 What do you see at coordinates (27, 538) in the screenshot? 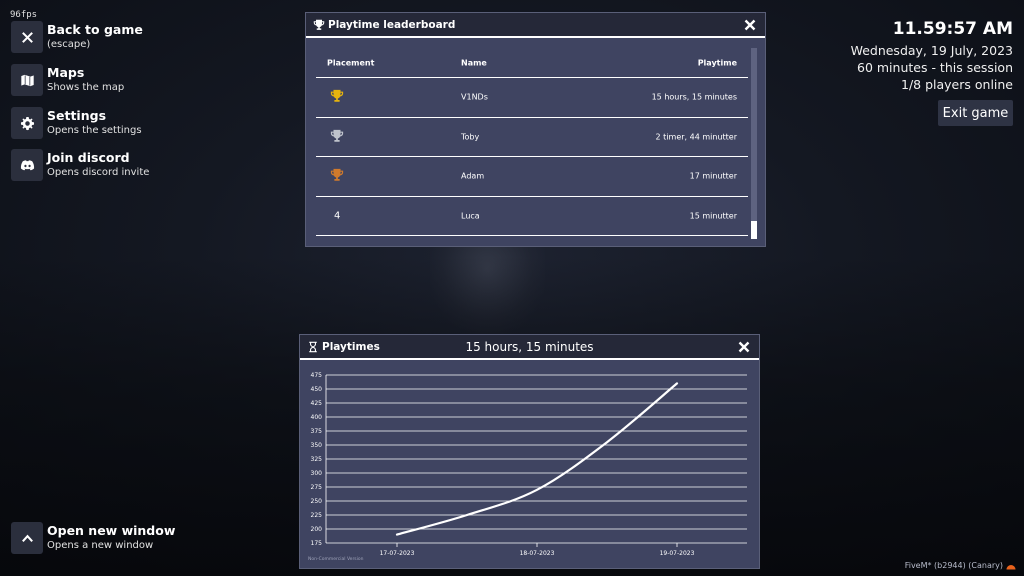
I see `chevron-up-icon` at bounding box center [27, 538].